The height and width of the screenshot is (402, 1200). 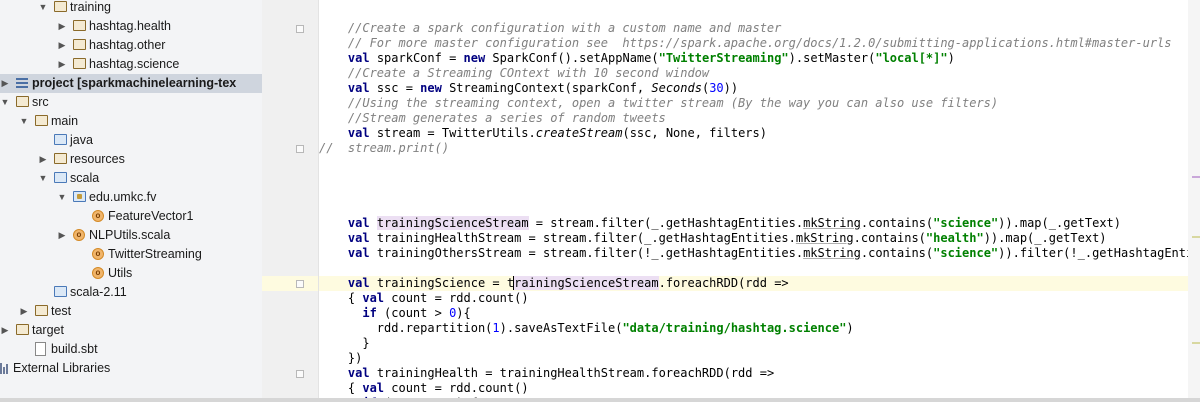 What do you see at coordinates (759, 148) in the screenshot?
I see `code-line: // stream.print()` at bounding box center [759, 148].